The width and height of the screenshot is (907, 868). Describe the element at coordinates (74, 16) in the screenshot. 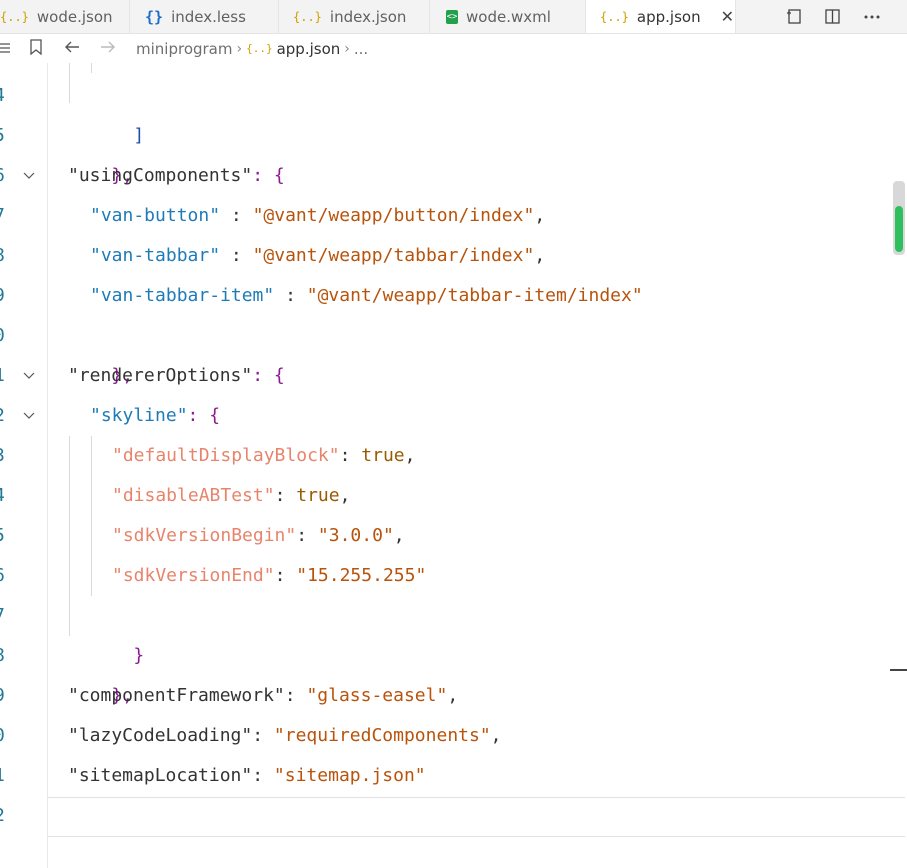

I see `tab-label: wode.json` at that location.